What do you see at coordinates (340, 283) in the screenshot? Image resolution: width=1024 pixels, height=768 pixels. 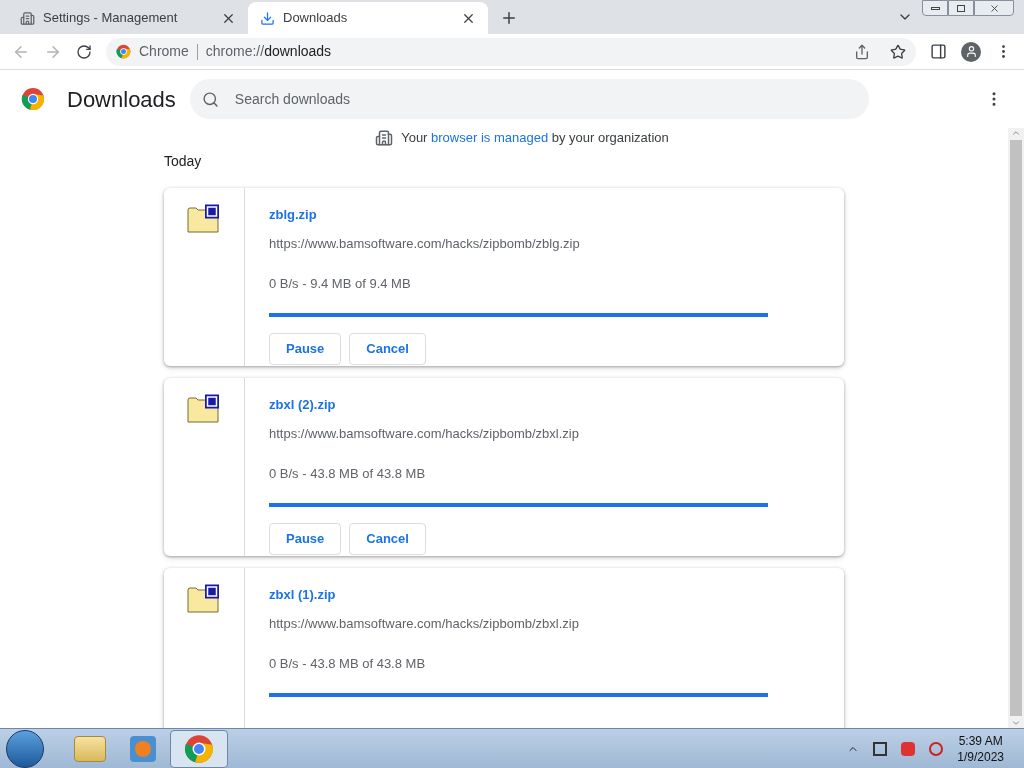 I see `download-status: 0 B/s - 9.4 MB of 9.4 MB` at bounding box center [340, 283].